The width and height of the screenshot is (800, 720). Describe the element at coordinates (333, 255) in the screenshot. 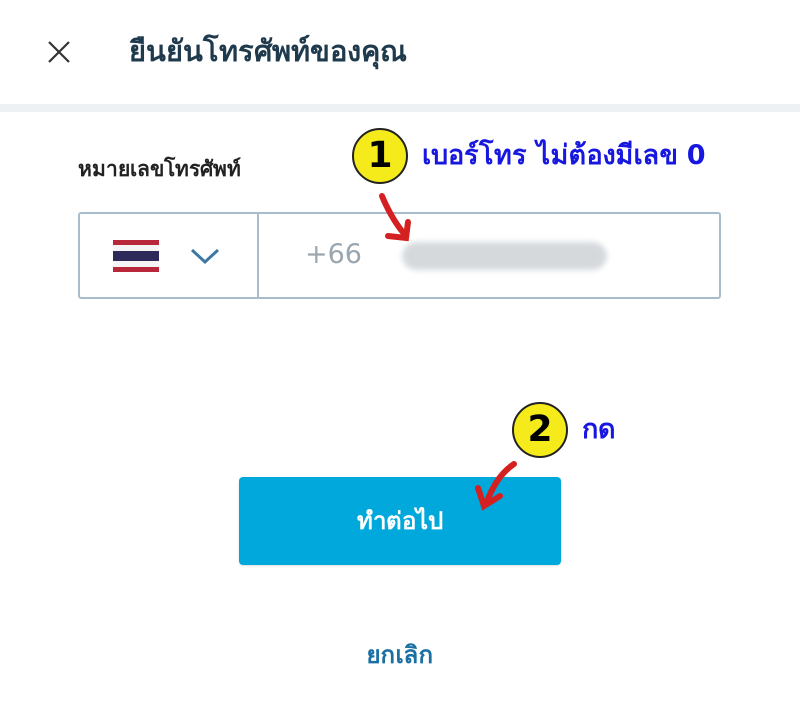

I see `country-code: +66` at that location.